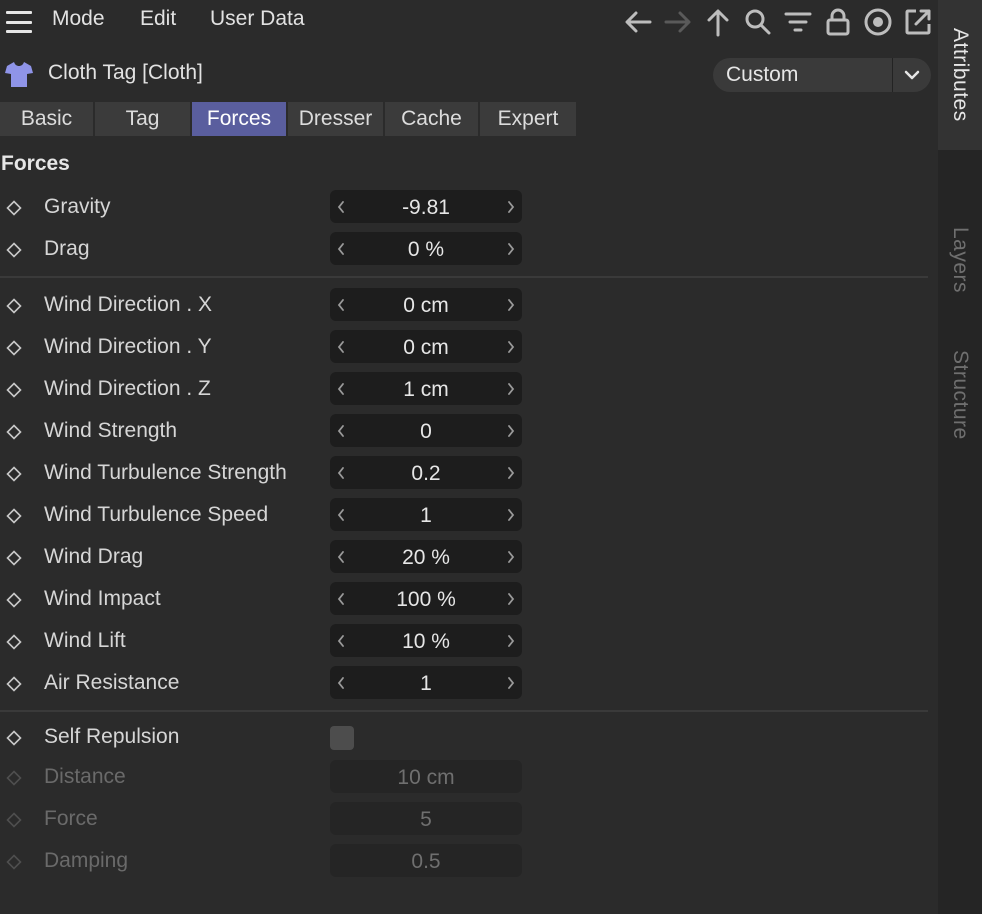  I want to click on param-value: 20 %, so click(426, 558).